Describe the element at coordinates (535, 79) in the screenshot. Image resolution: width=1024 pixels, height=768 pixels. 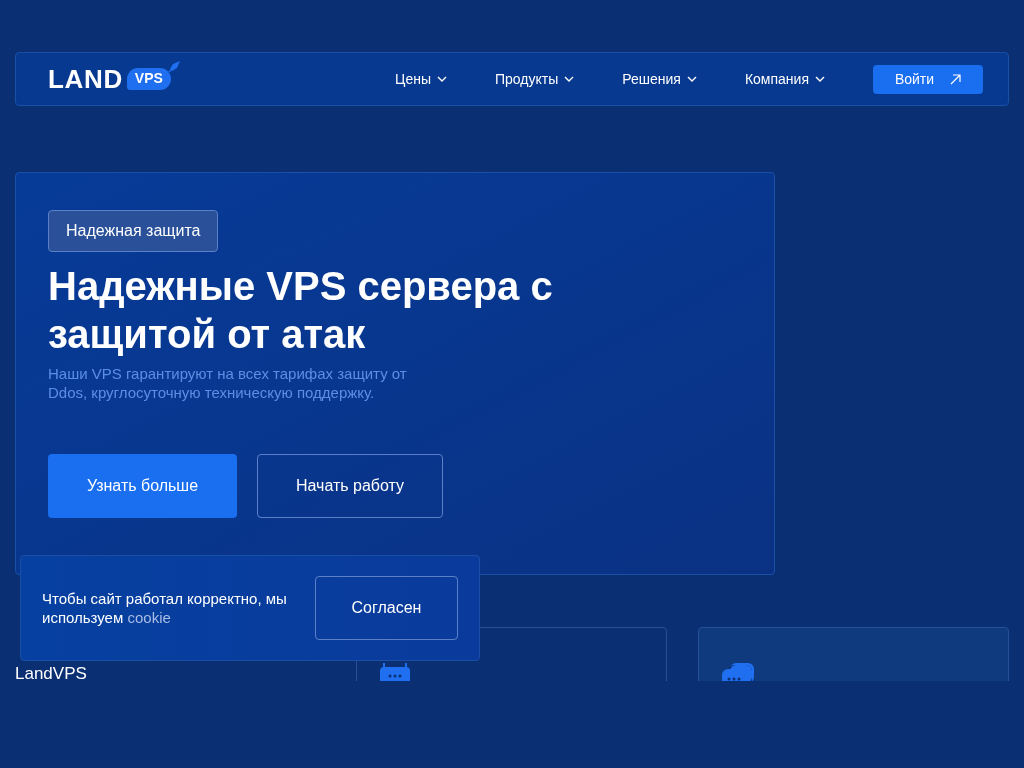
I see `nav-menu-link: Продукты` at that location.